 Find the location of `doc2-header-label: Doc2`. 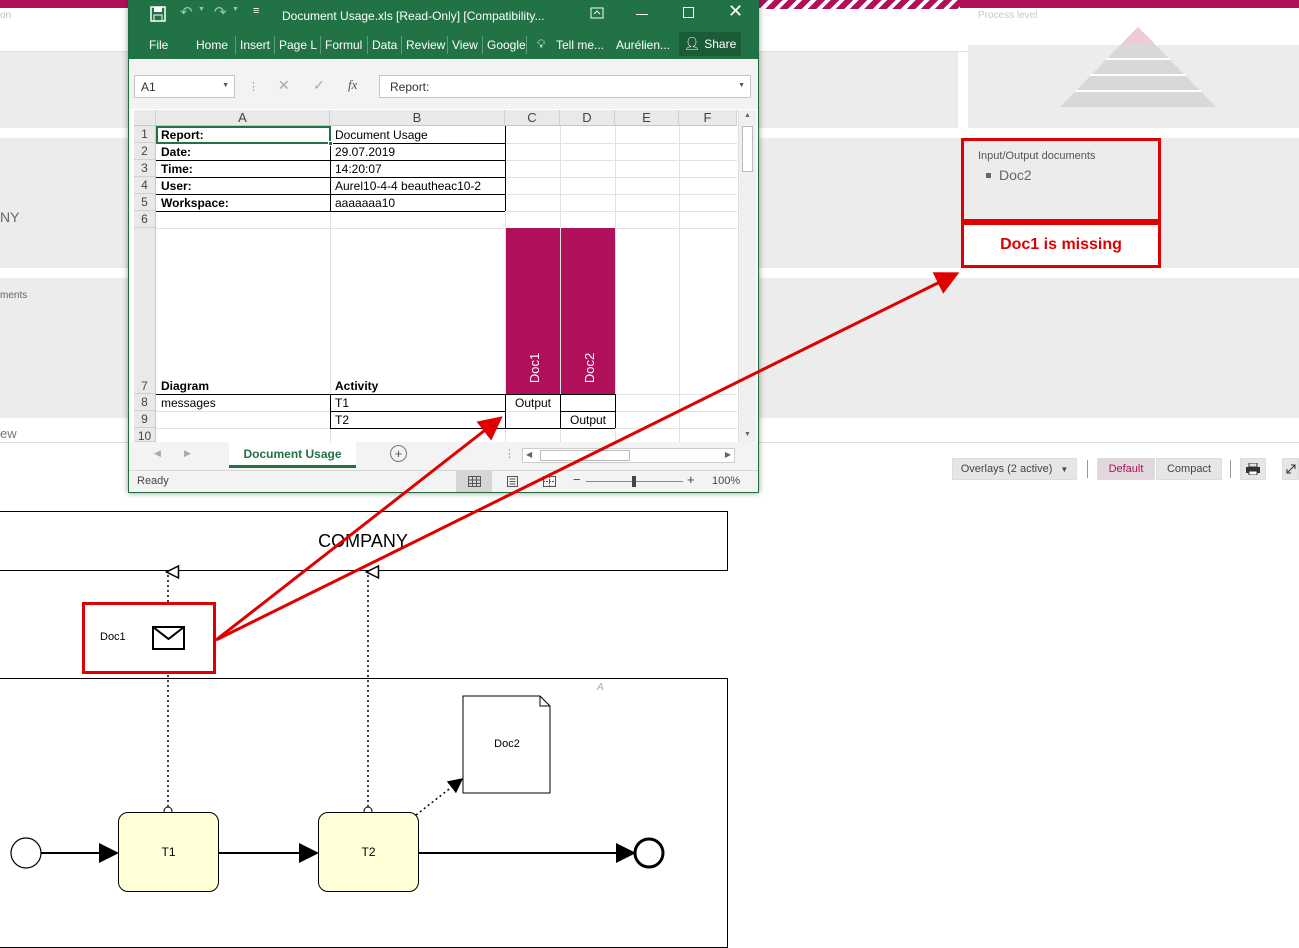

doc2-header-label: Doc2 is located at coordinates (589, 368).